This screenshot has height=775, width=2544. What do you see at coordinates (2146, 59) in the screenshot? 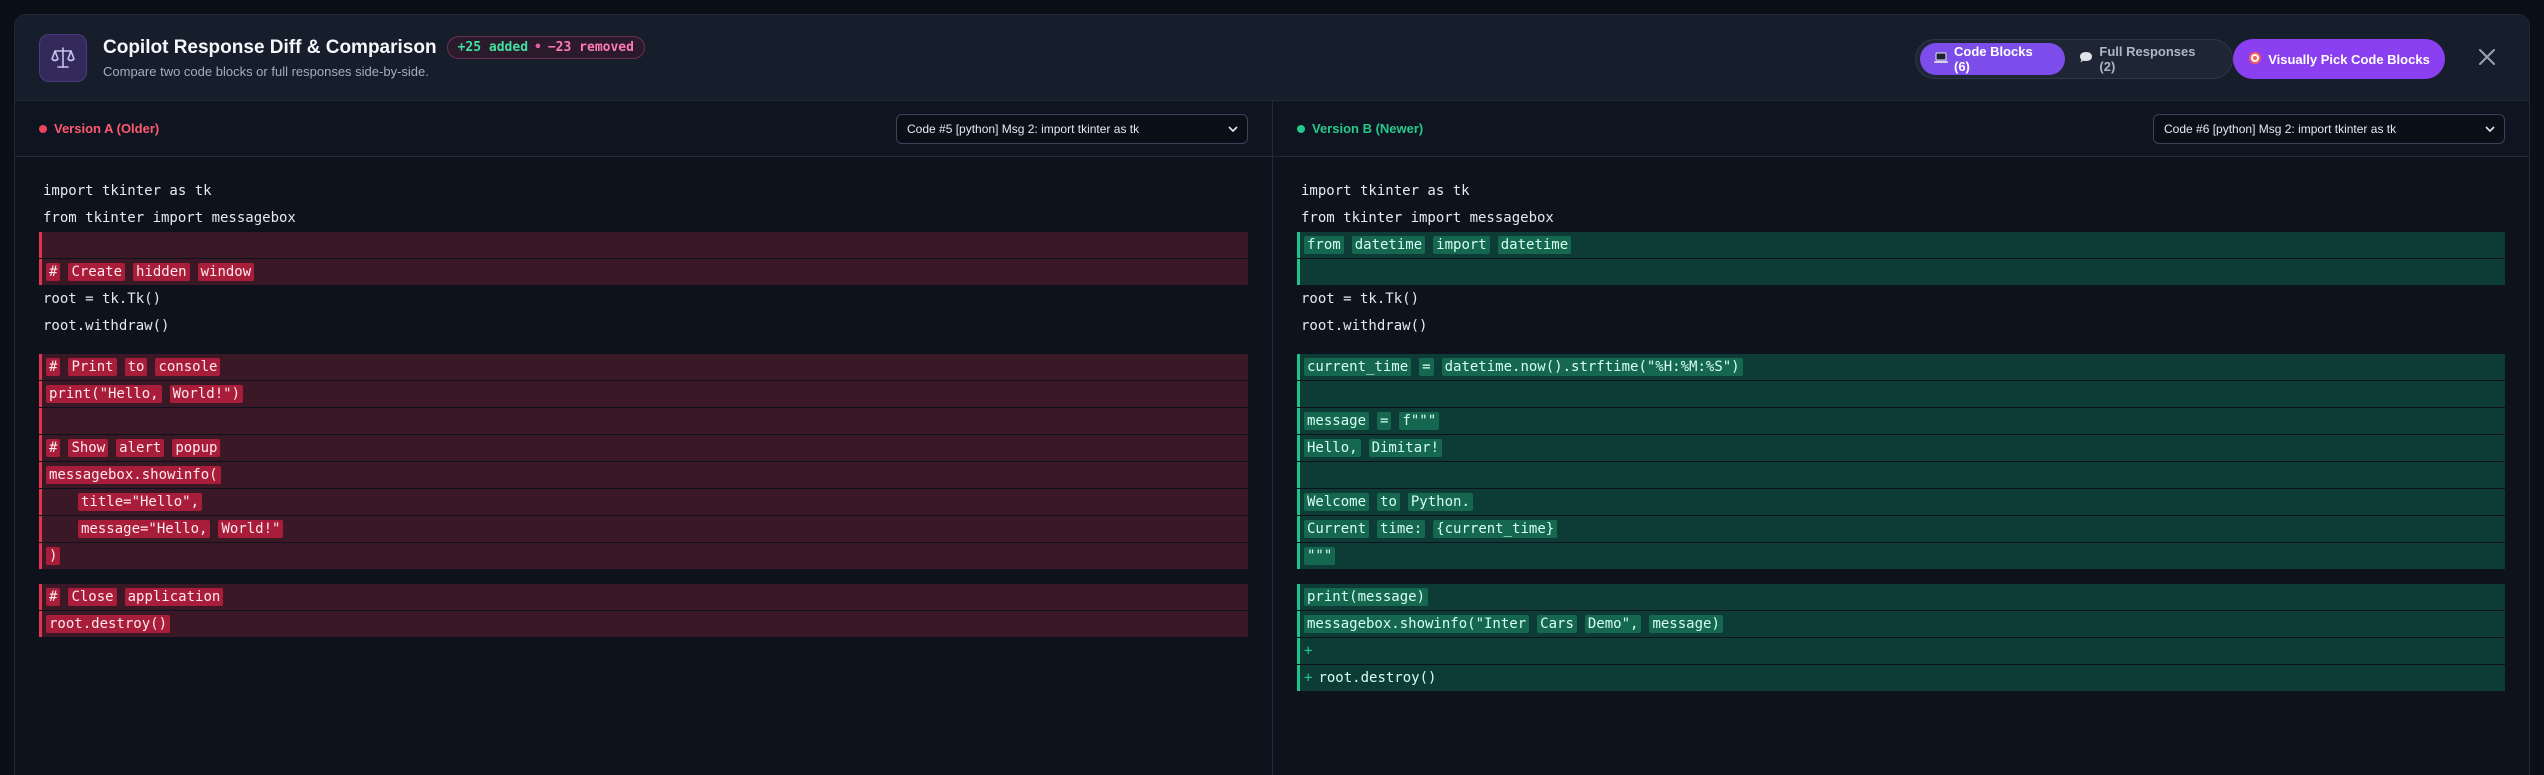
I see `tab-full-responses: Full Responses (2)` at bounding box center [2146, 59].